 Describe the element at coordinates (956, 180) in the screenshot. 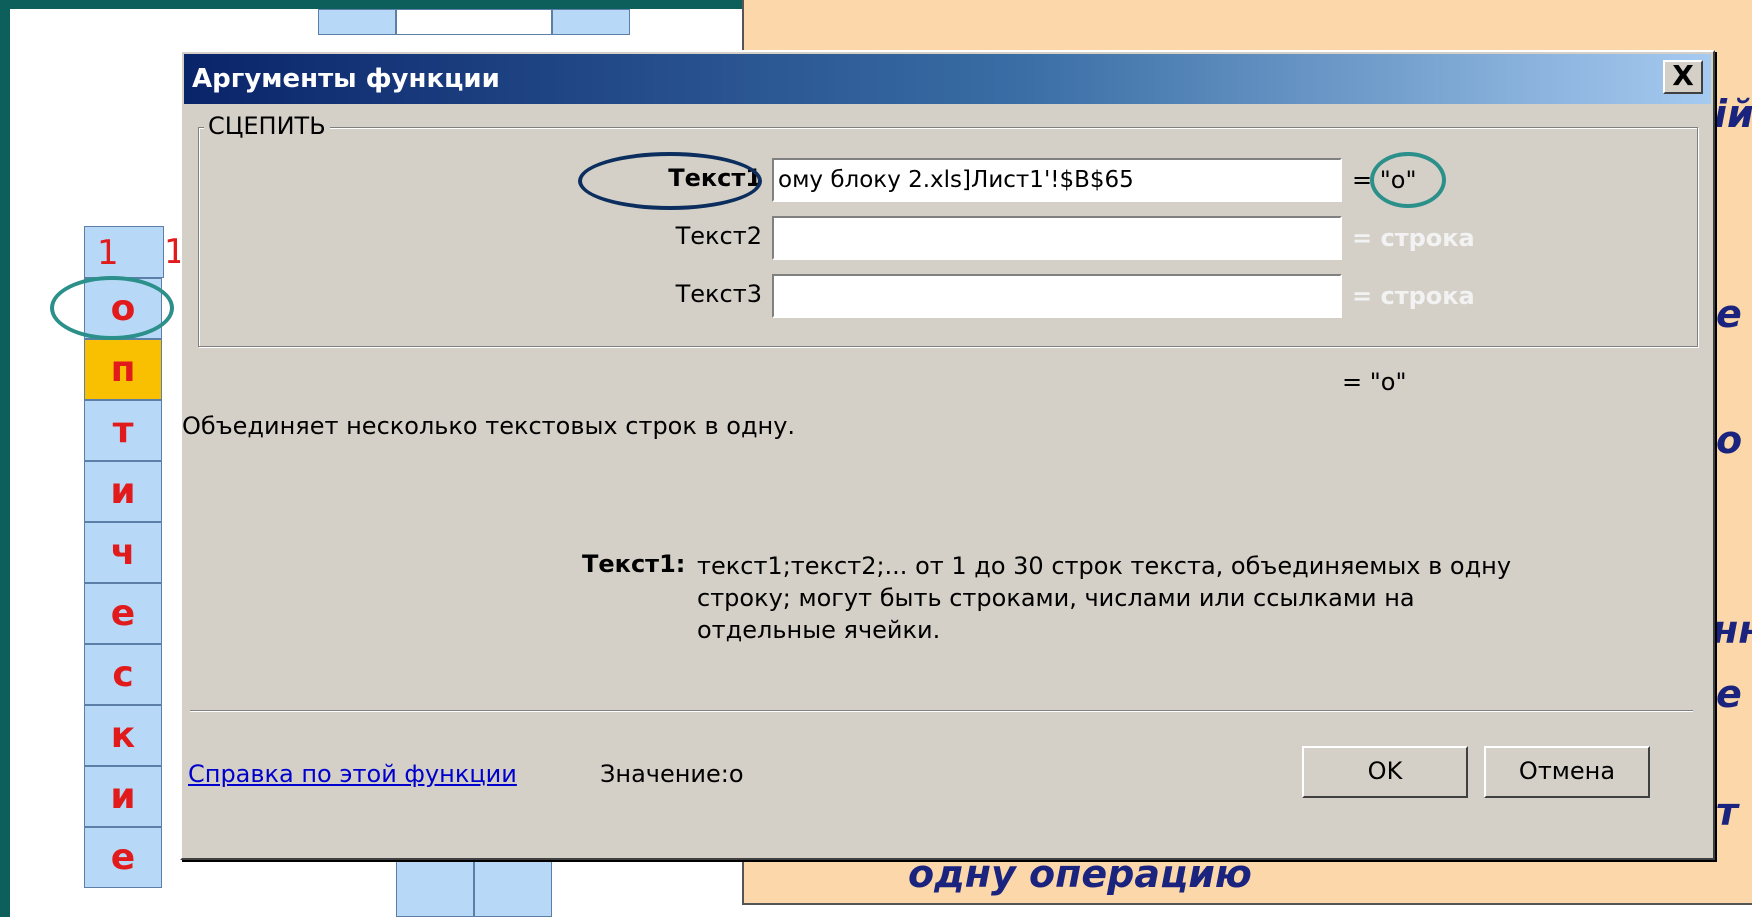

I see `arg-input-value: ому блоку 2.xls]Лист1'!$B$65` at that location.